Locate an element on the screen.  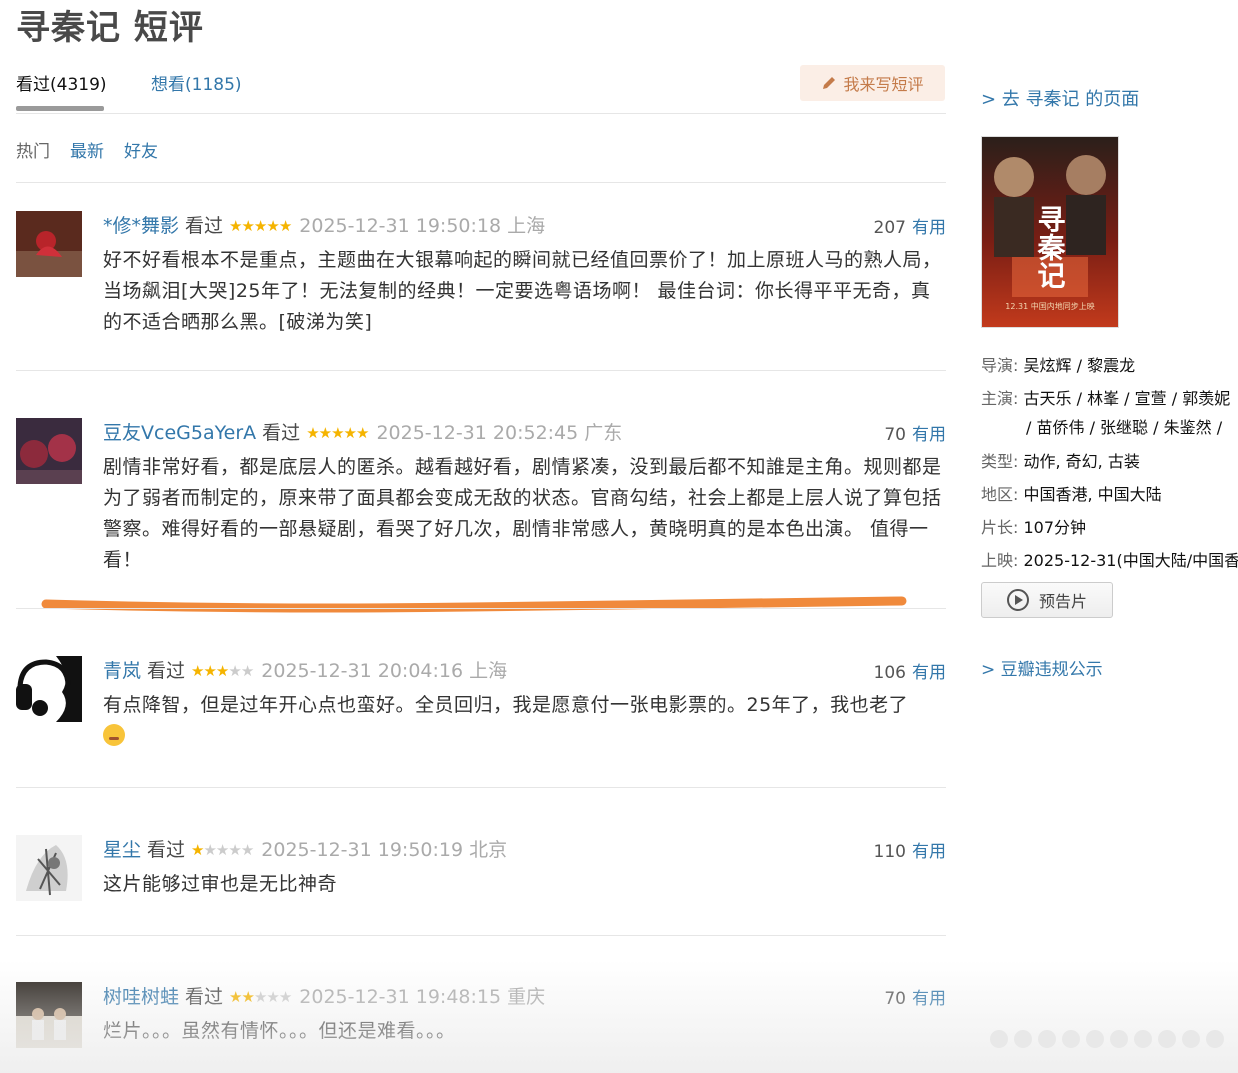
review-time: 2025-12-31 20:52:45 is located at coordinates (477, 433).